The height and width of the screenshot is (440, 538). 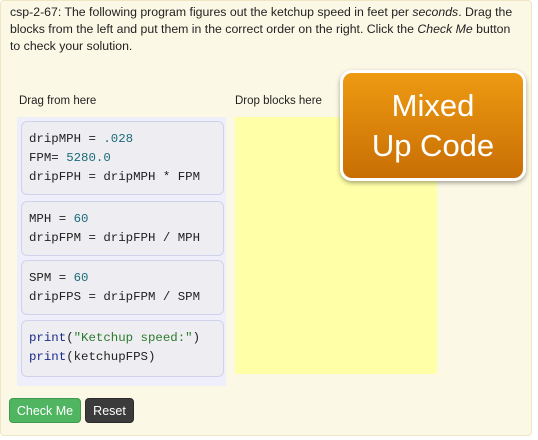 I want to click on check-me-button: Check Me, so click(x=45, y=410).